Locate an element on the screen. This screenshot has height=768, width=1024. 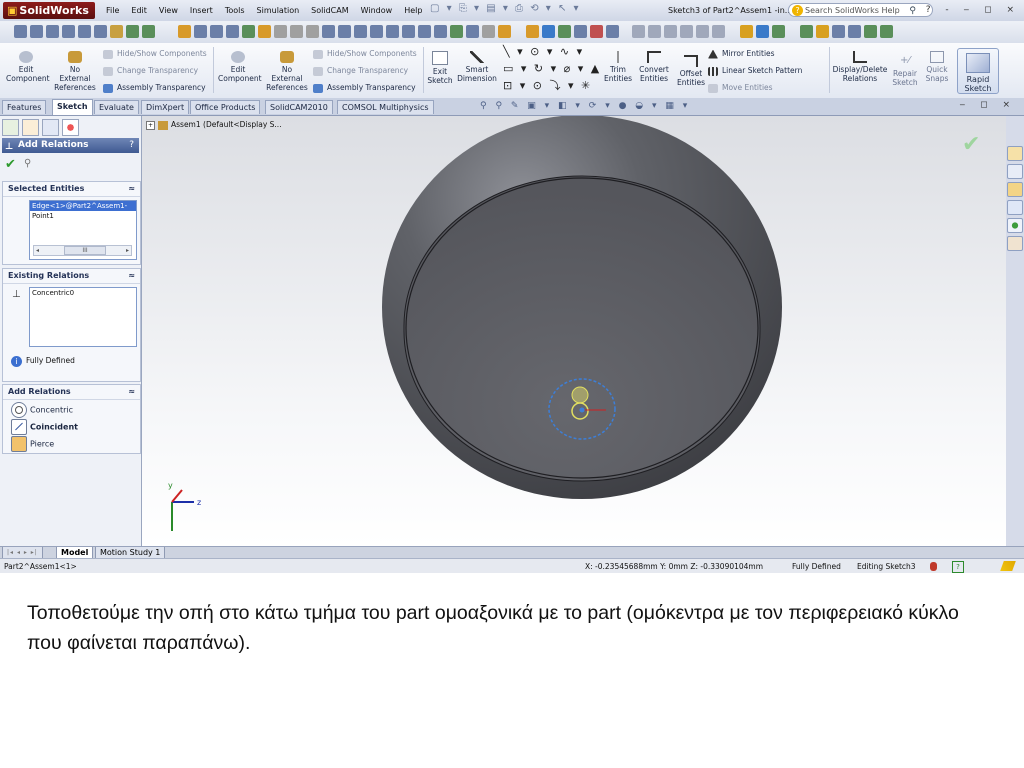
confirmation-check-icon: ✔ is located at coordinates (971, 144).